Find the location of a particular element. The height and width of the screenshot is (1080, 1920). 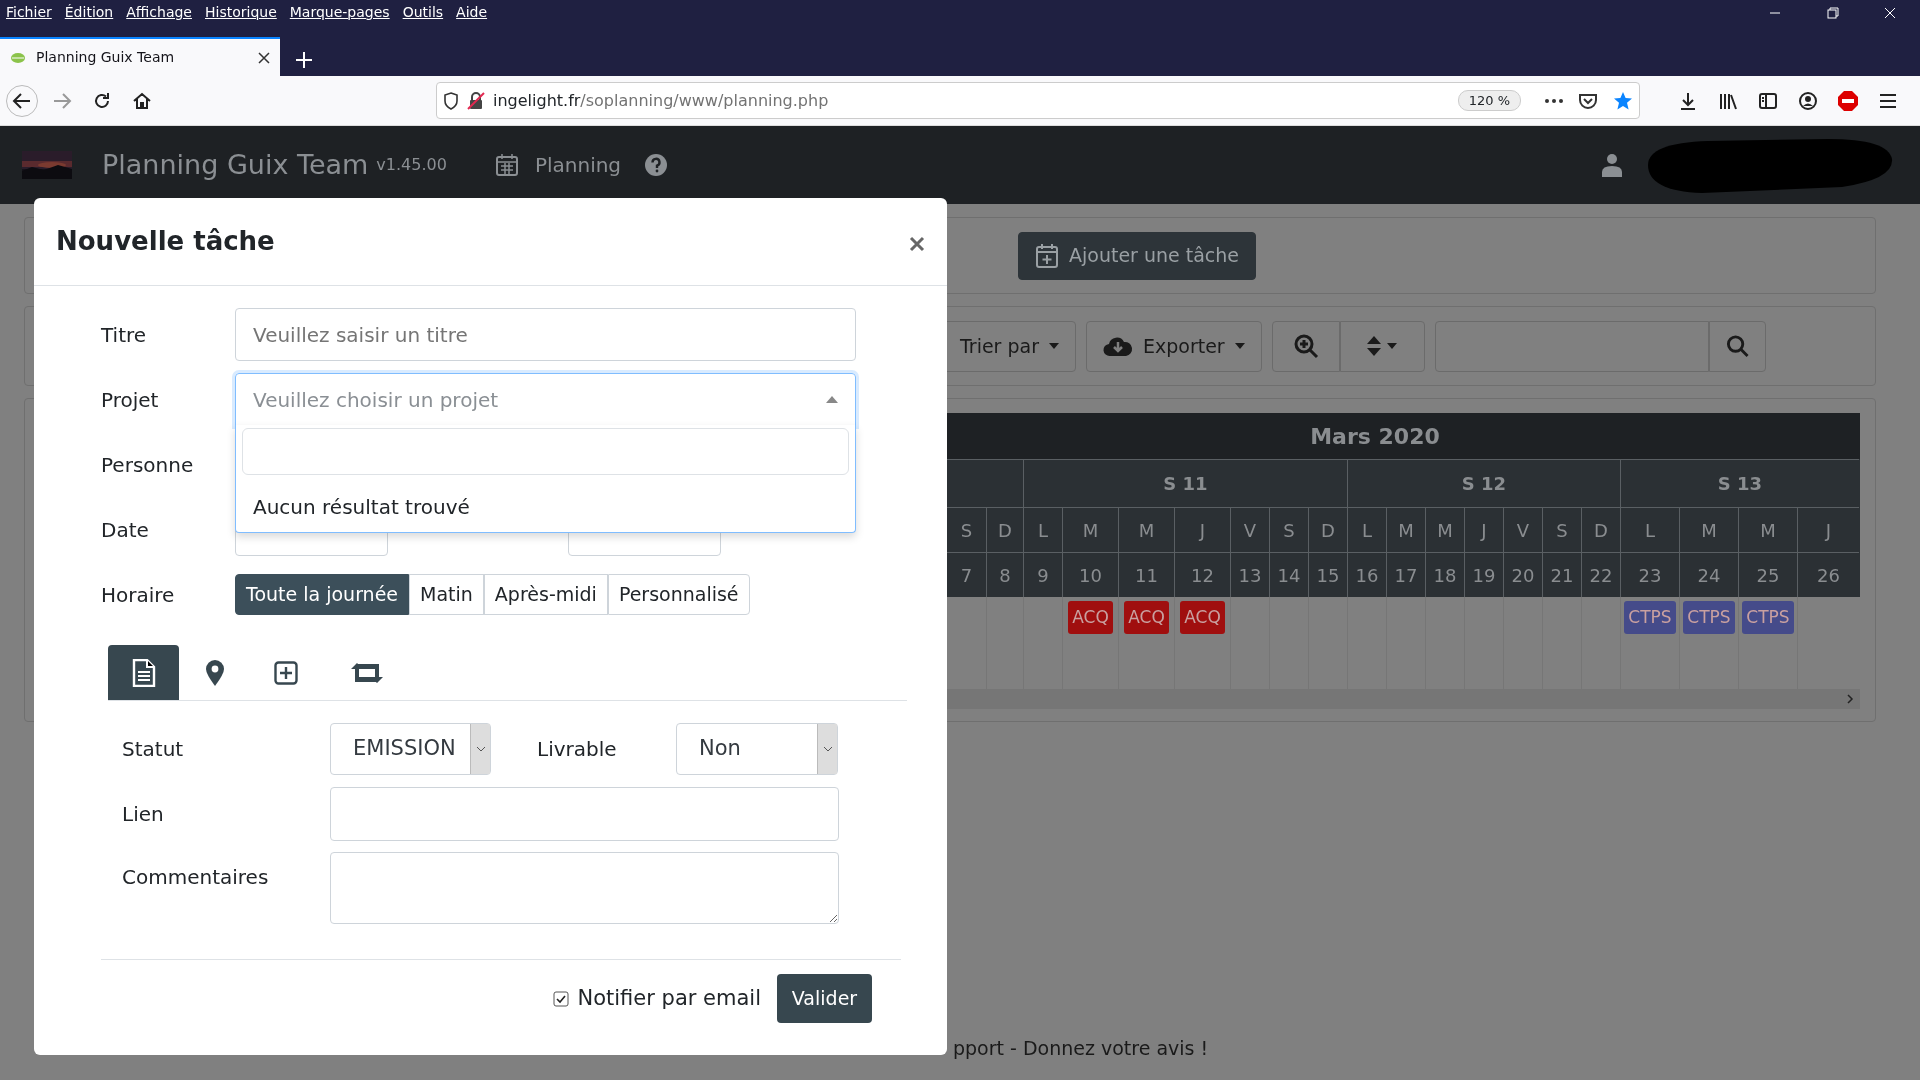

day-number: 20 is located at coordinates (1522, 574).